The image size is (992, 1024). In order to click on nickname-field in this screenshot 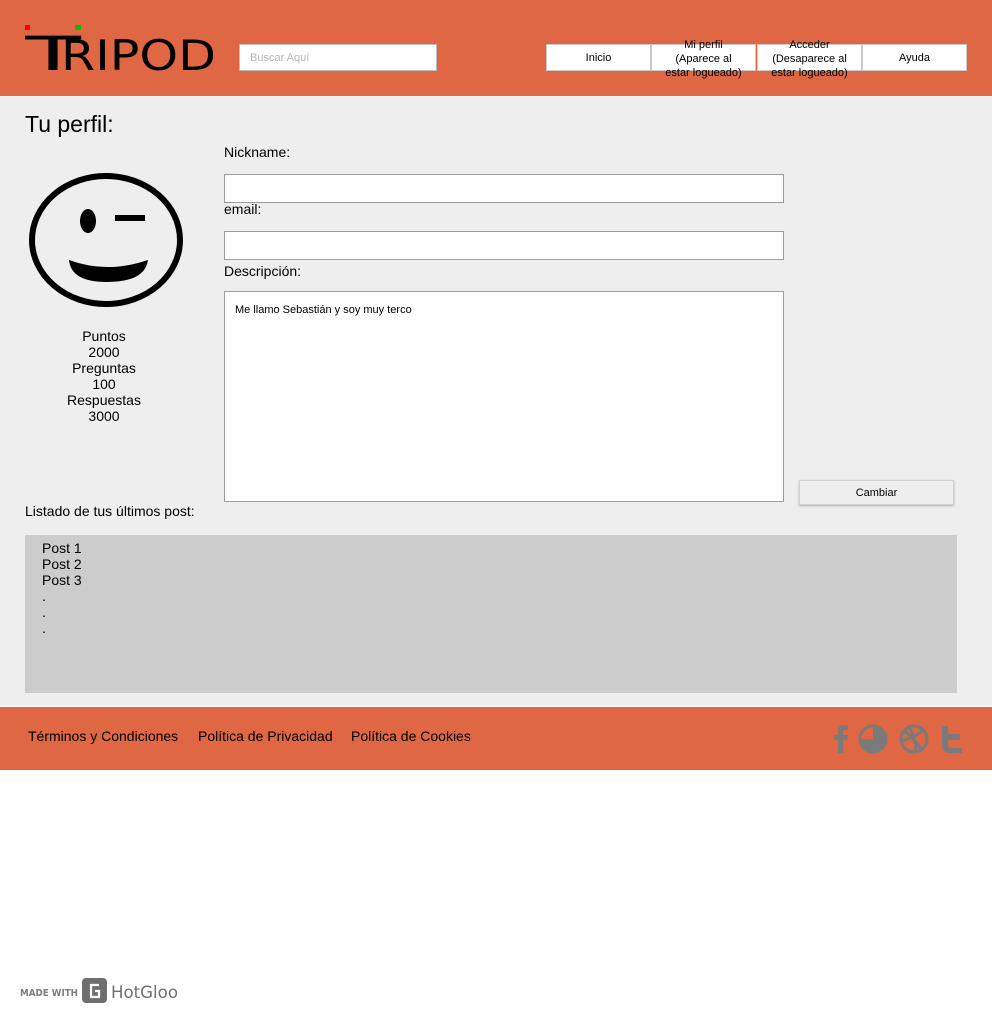, I will do `click(504, 188)`.